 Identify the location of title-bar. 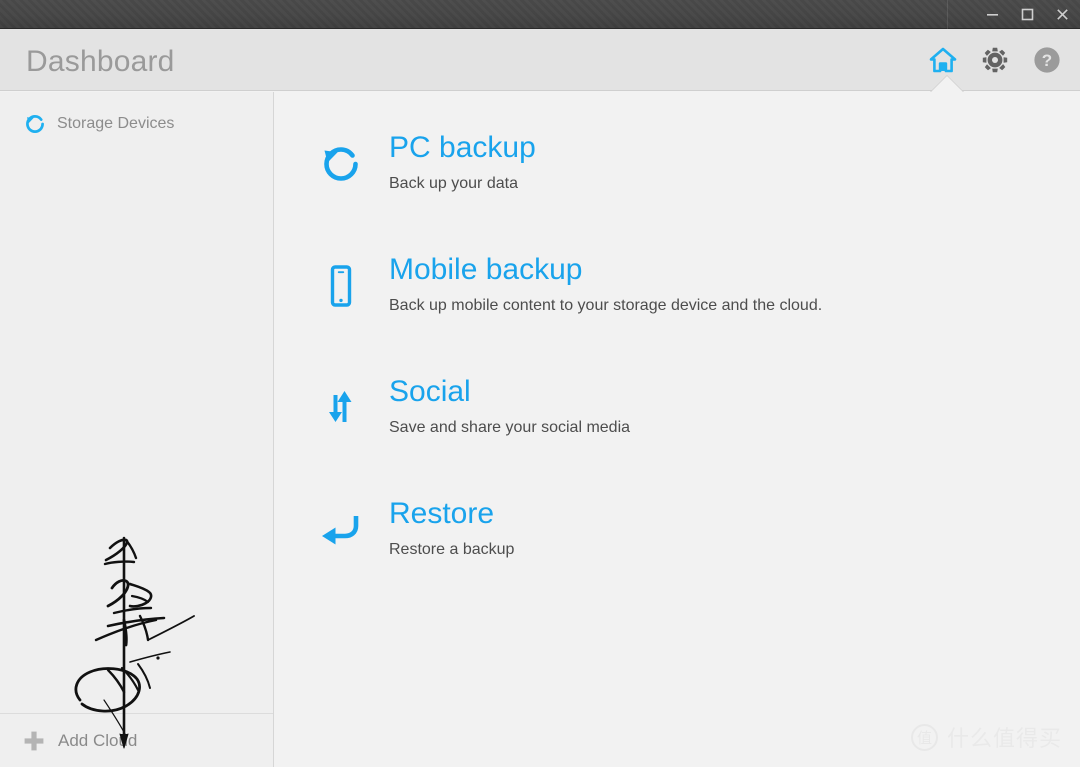
(540, 14).